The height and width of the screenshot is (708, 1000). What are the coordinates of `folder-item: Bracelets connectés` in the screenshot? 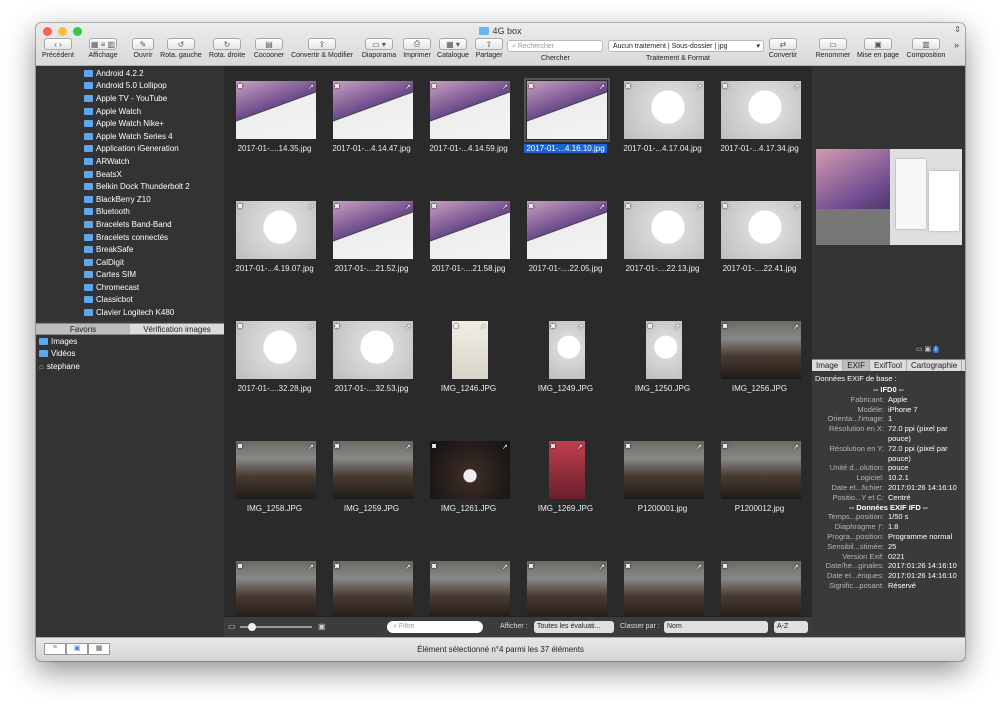 It's located at (130, 237).